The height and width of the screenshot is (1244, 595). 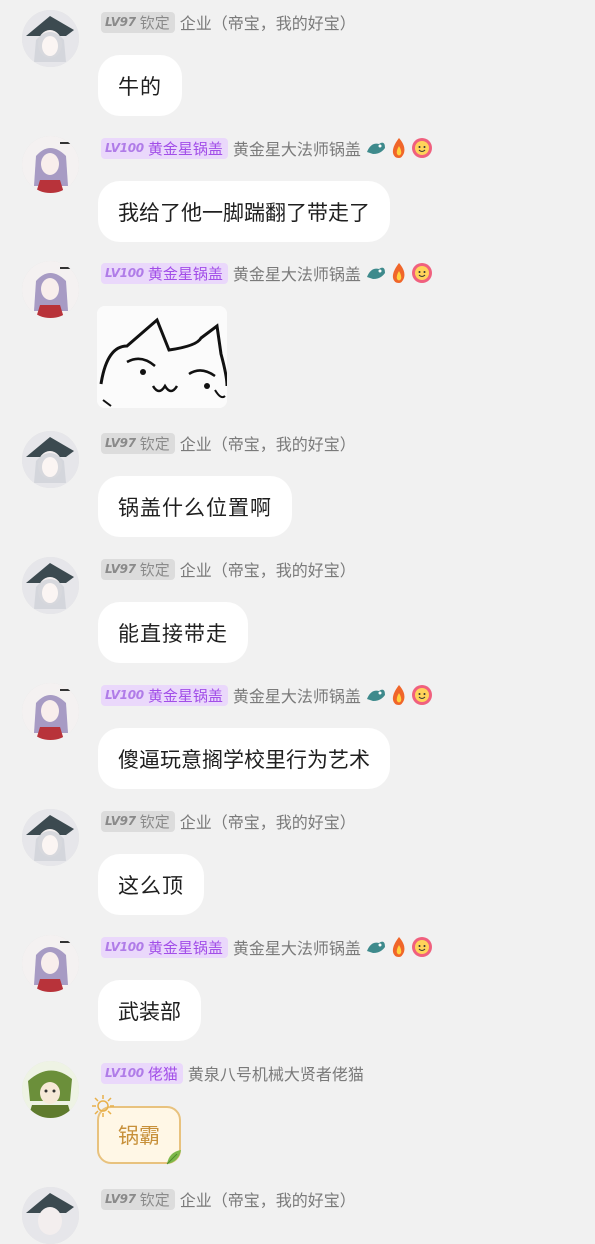 What do you see at coordinates (173, 632) in the screenshot?
I see `message-bubble: 能直接带走` at bounding box center [173, 632].